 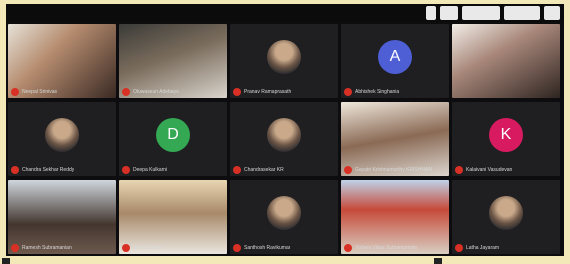 What do you see at coordinates (522, 13) in the screenshot?
I see `participants-badge` at bounding box center [522, 13].